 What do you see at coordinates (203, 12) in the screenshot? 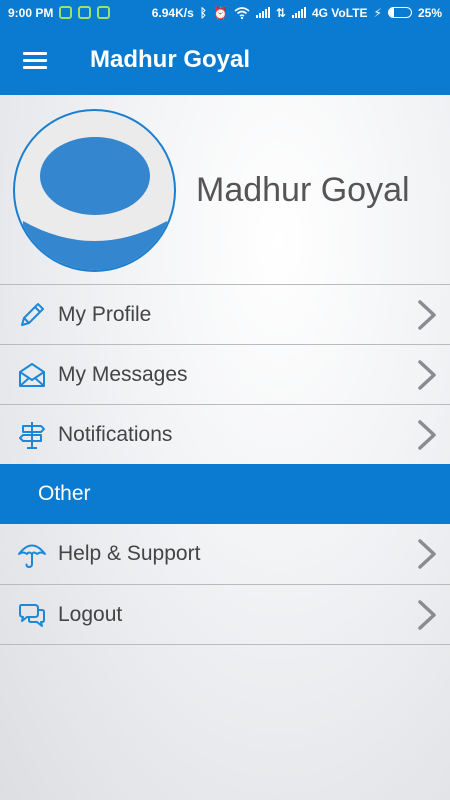
I see `bluetooth-icon: ᛒ` at bounding box center [203, 12].